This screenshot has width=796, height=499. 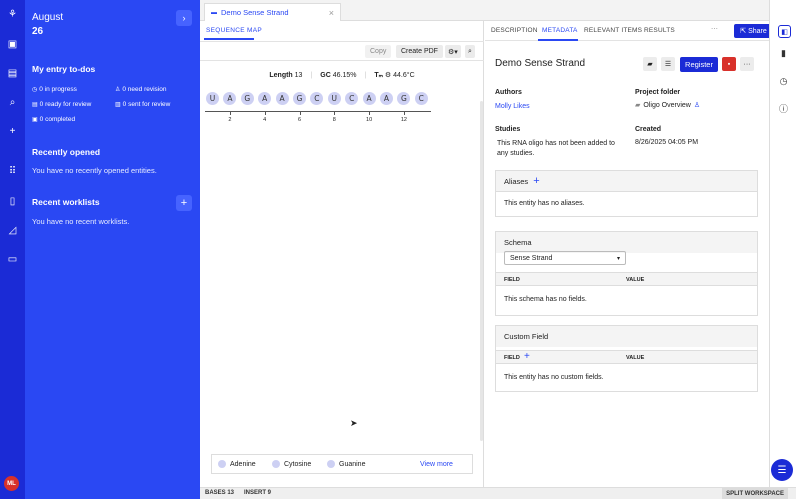 What do you see at coordinates (35, 90) in the screenshot?
I see `clock-icon: ◷` at bounding box center [35, 90].